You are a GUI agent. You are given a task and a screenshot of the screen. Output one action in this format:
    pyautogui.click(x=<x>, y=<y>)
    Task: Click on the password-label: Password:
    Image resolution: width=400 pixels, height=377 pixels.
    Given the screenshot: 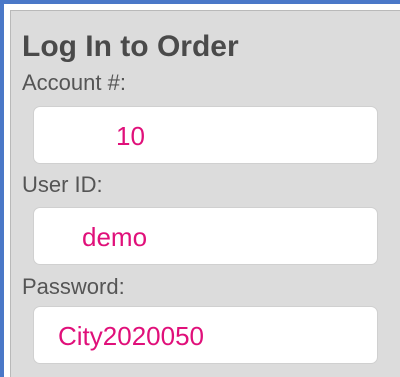 What is the action you would take?
    pyautogui.click(x=73, y=286)
    